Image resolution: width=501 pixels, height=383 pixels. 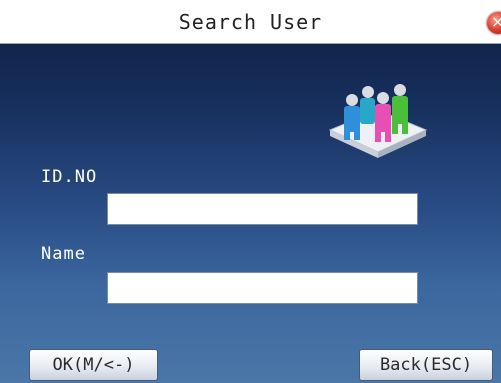 What do you see at coordinates (69, 177) in the screenshot?
I see `id-no-label: ID.NO` at bounding box center [69, 177].